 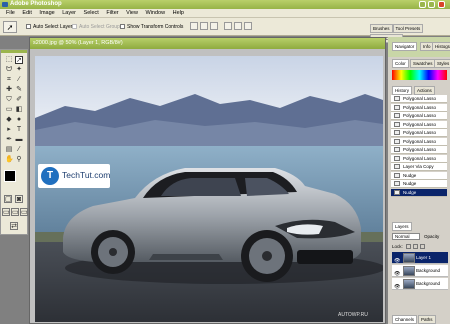 I want to click on align-bottom-icon, so click(x=214, y=26).